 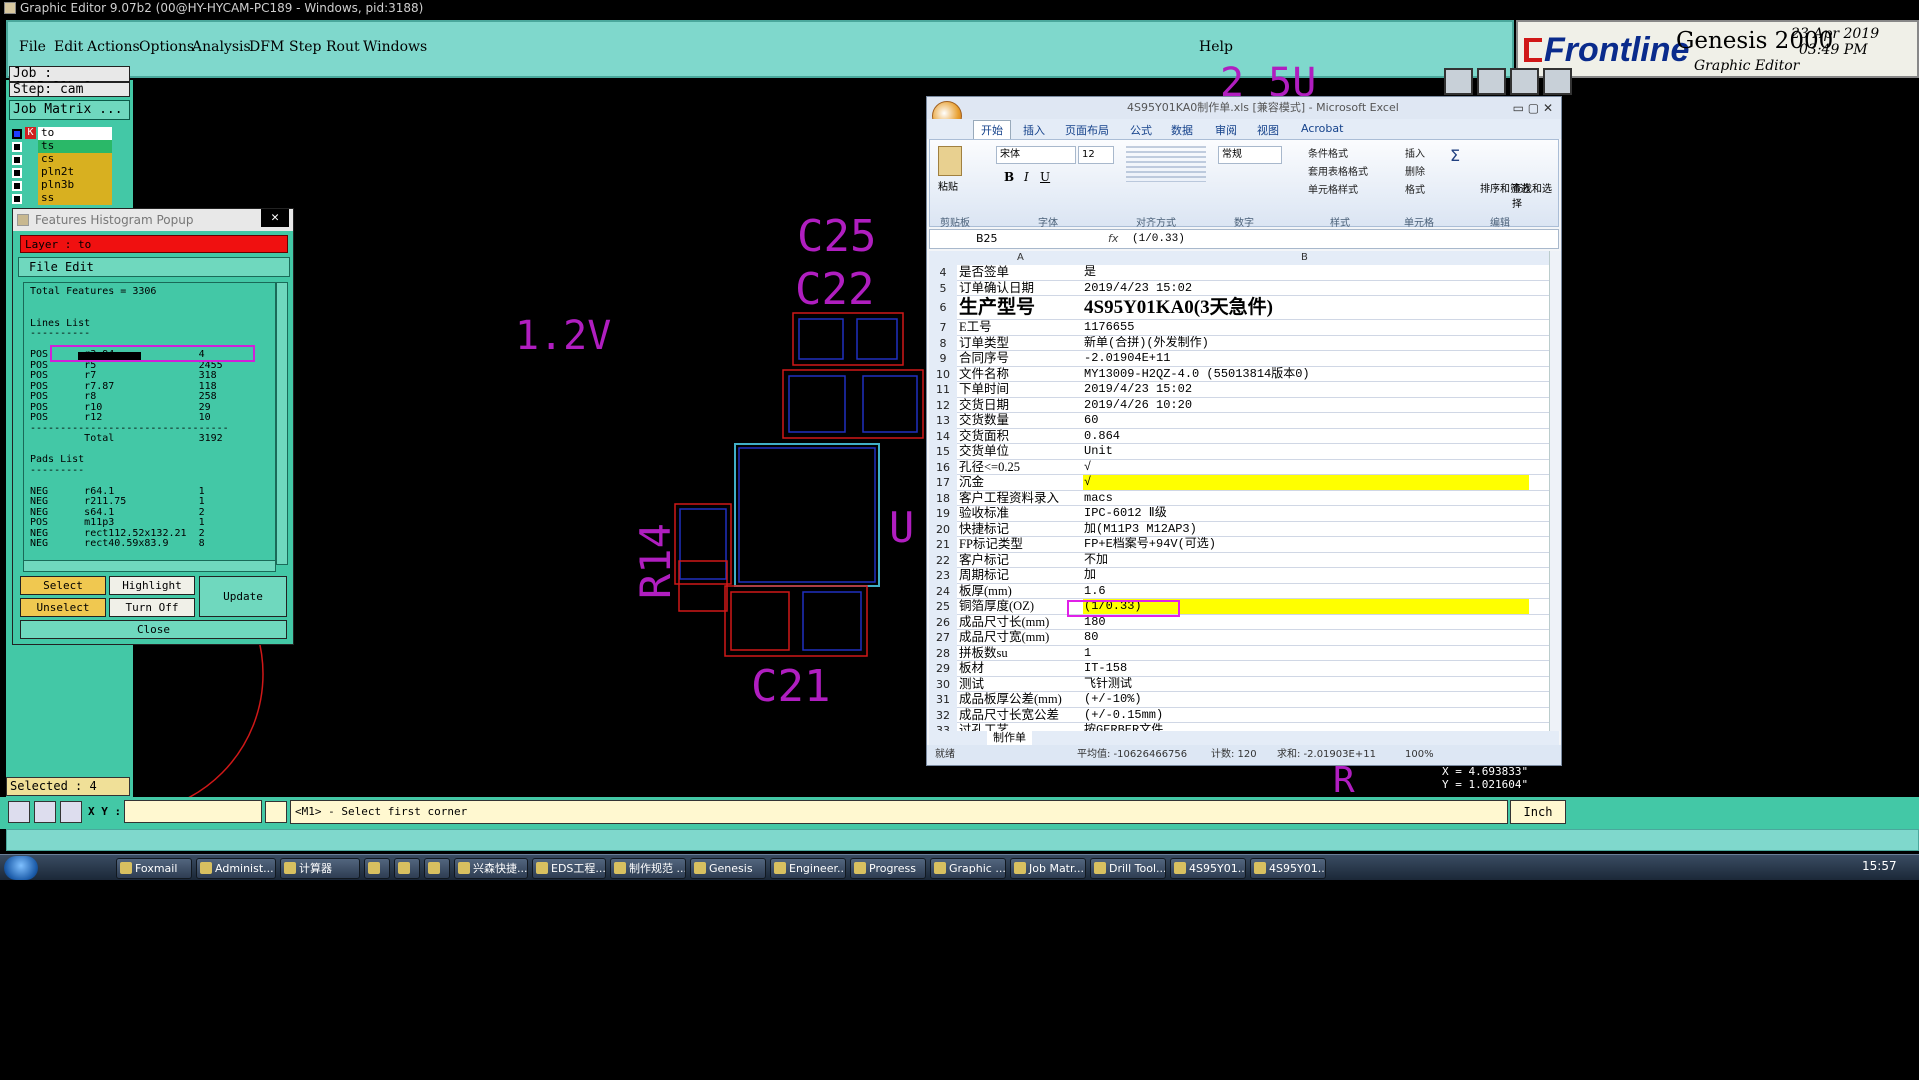 I want to click on home-icon, so click(x=1524, y=81).